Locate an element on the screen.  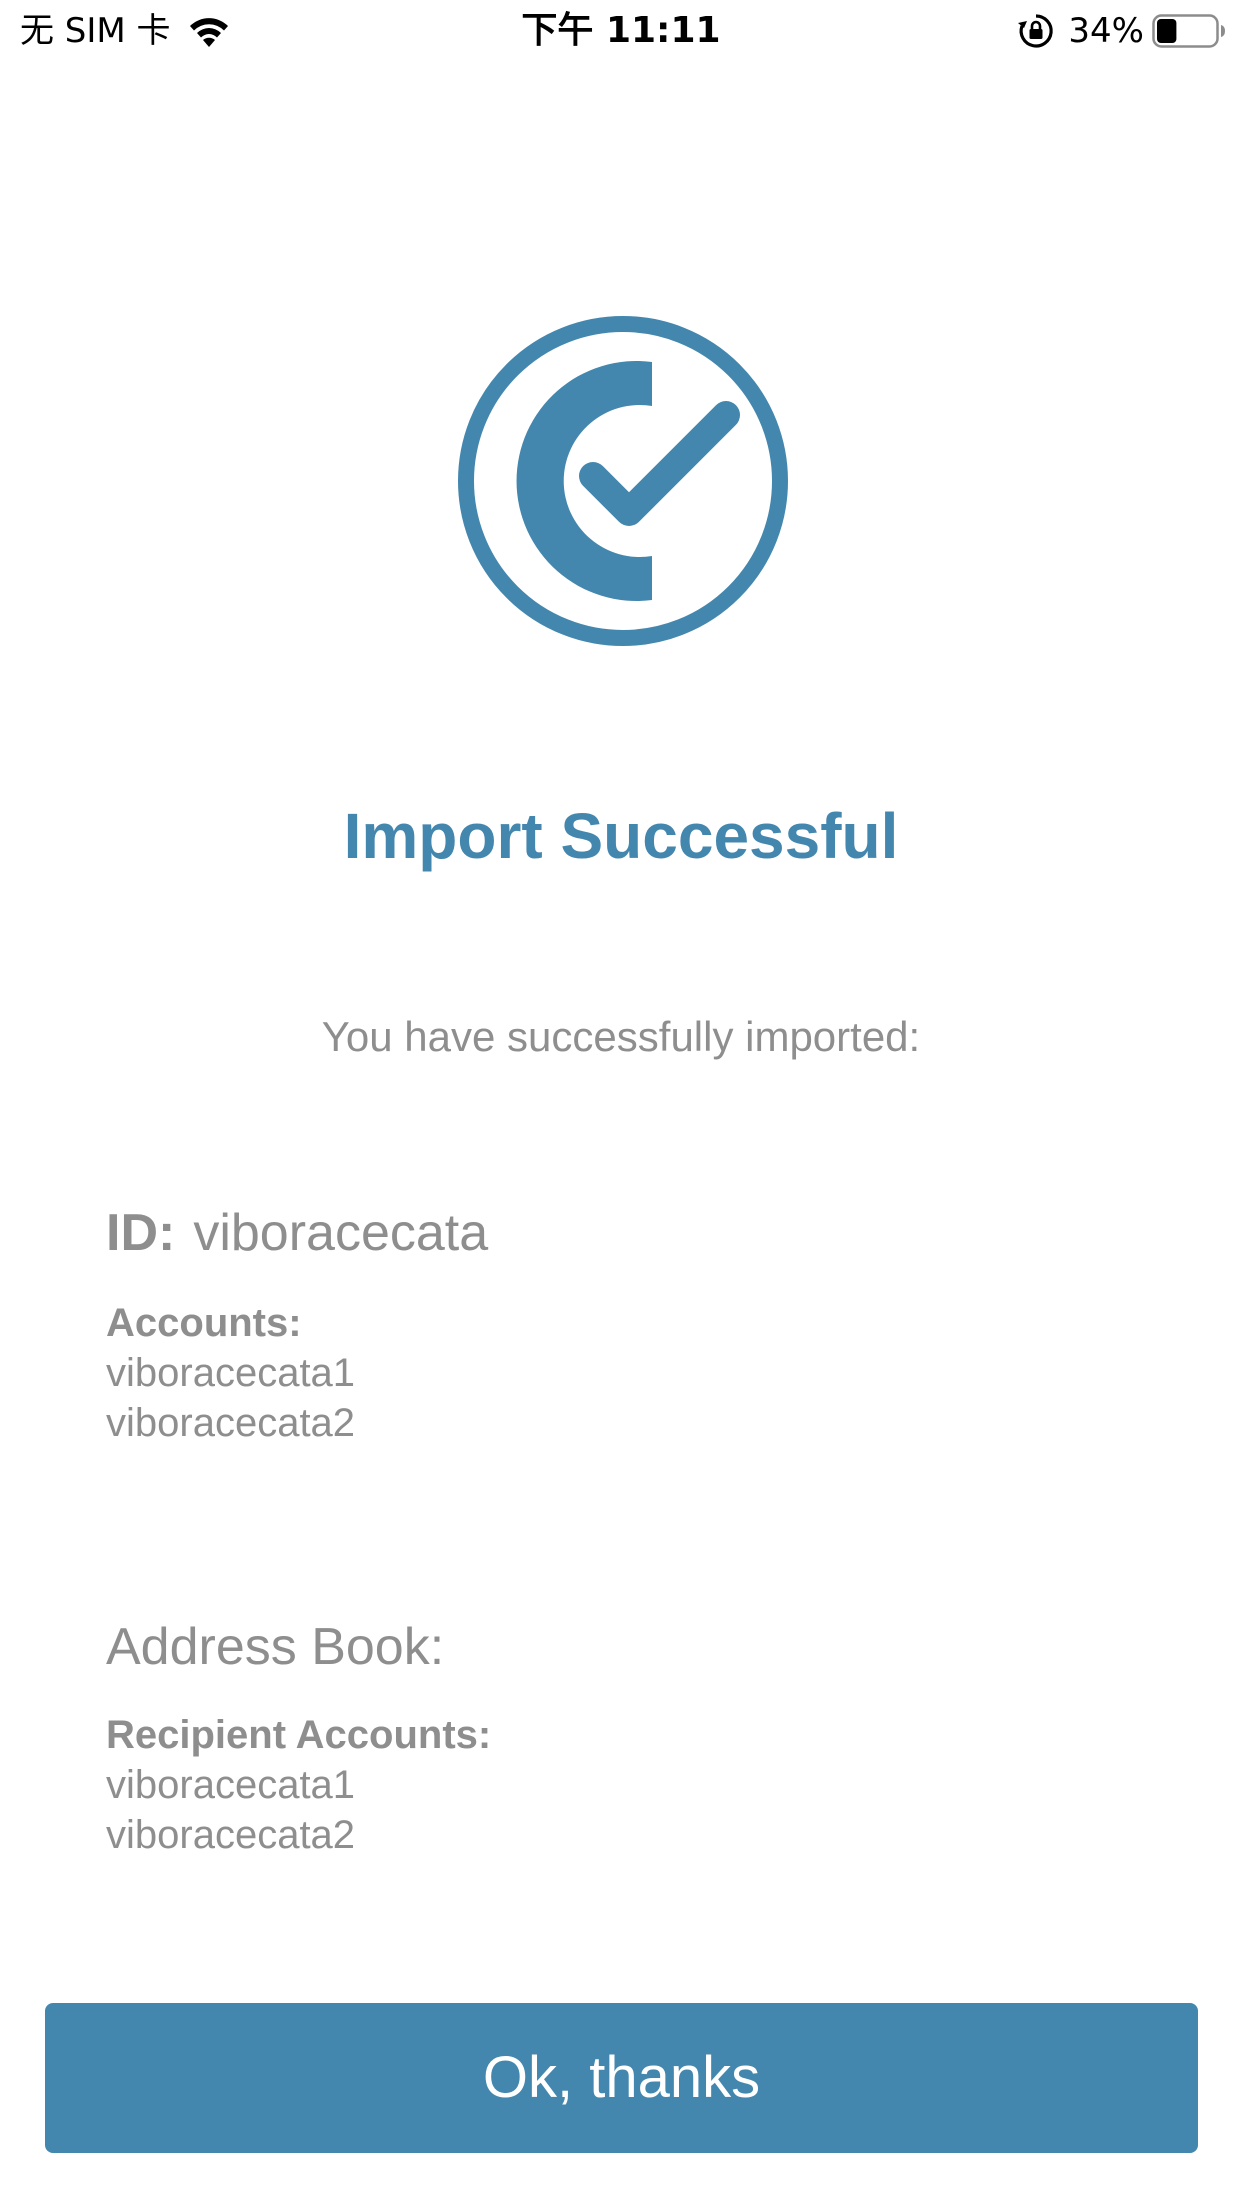
accounts-label: Accounts: is located at coordinates (204, 1323).